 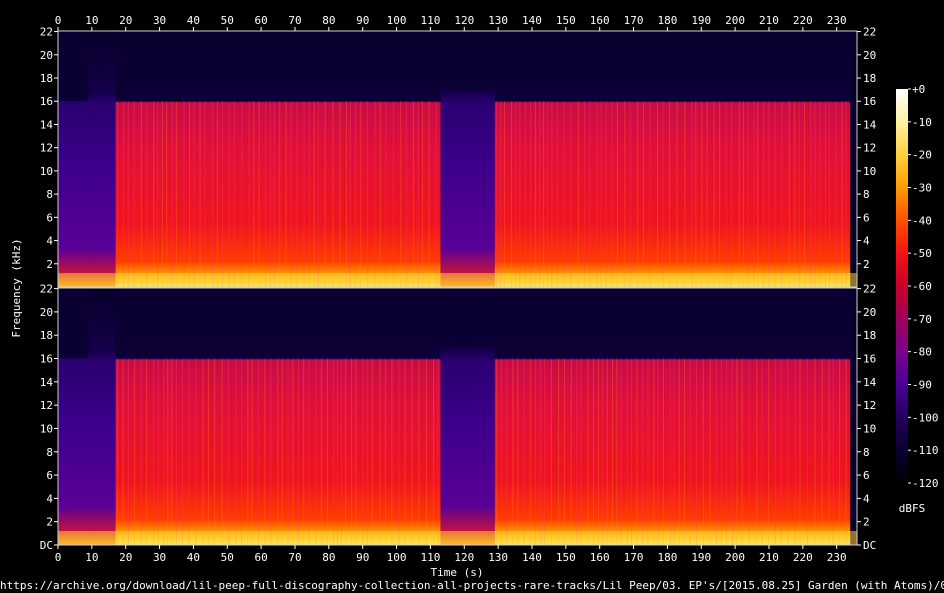 What do you see at coordinates (869, 545) in the screenshot?
I see `y-tick-label-right: DC` at bounding box center [869, 545].